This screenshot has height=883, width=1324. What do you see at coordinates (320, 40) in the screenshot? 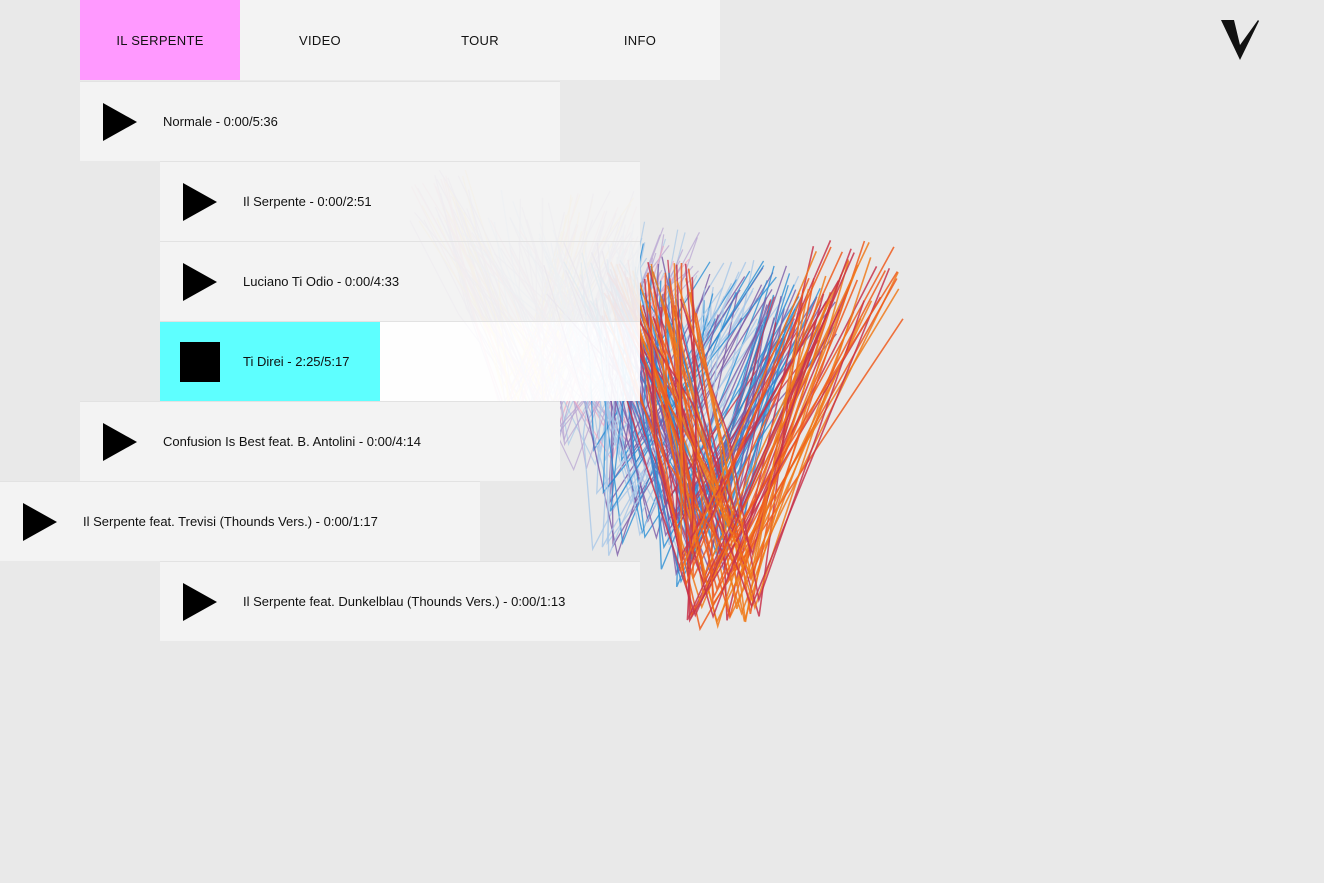
I see `nav-item-video: VIDEO` at bounding box center [320, 40].